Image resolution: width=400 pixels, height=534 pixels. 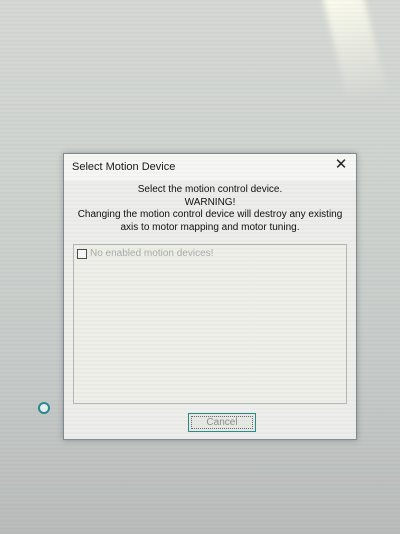 What do you see at coordinates (222, 422) in the screenshot?
I see `cancel-button: Cancel` at bounding box center [222, 422].